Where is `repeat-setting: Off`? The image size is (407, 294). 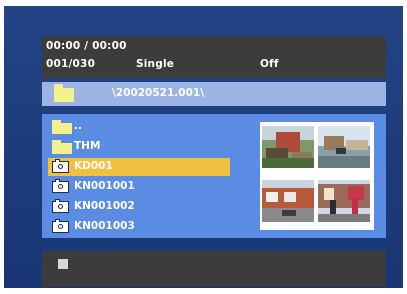 repeat-setting: Off is located at coordinates (269, 64).